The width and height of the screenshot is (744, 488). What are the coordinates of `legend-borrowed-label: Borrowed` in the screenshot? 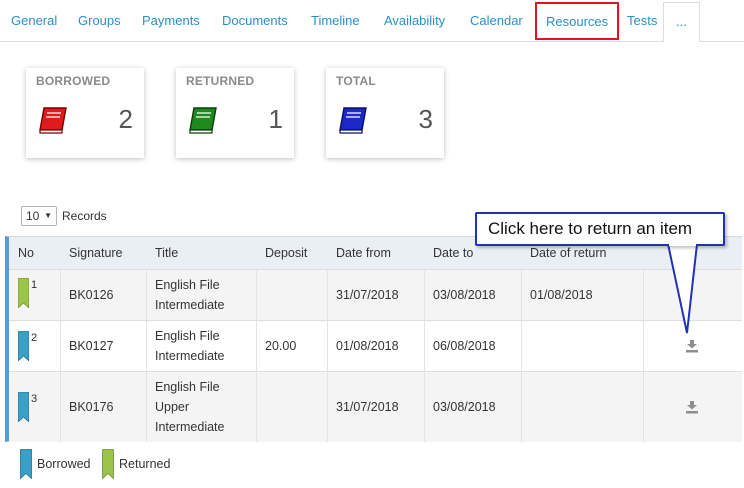 It's located at (64, 464).